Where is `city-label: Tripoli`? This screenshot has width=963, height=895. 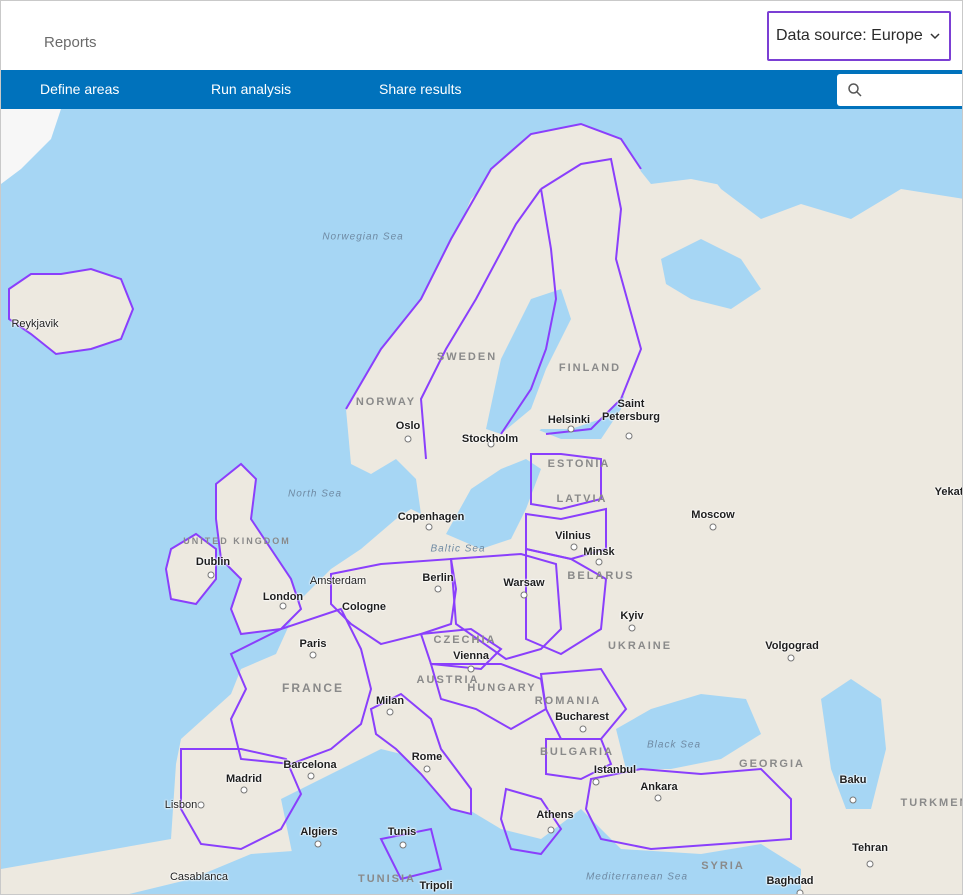
city-label: Tripoli is located at coordinates (436, 886).